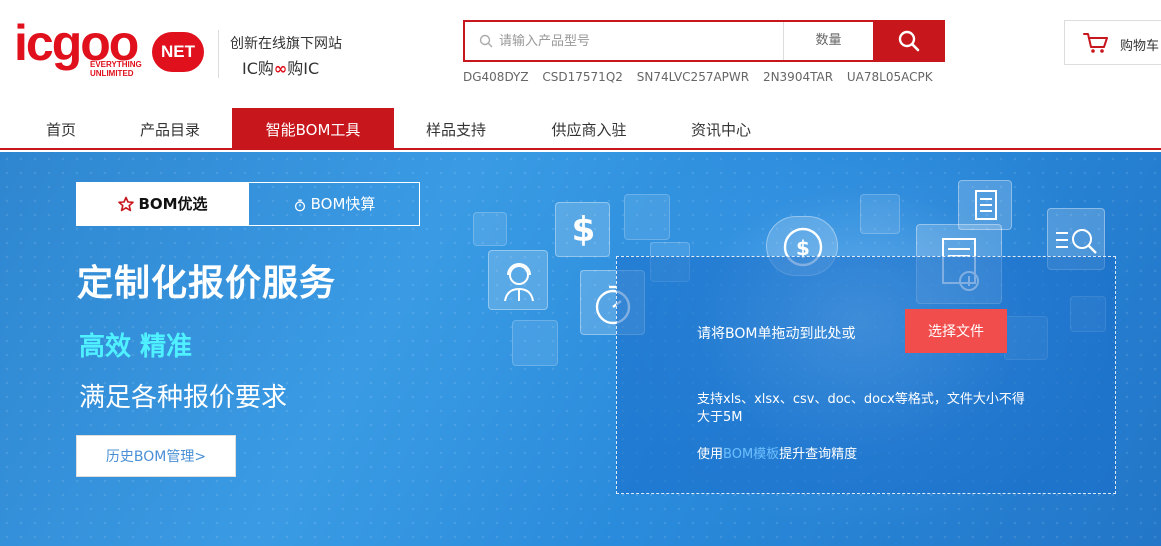 This screenshot has width=1161, height=546. I want to click on tab-bom-optimize: BOM优选, so click(163, 204).